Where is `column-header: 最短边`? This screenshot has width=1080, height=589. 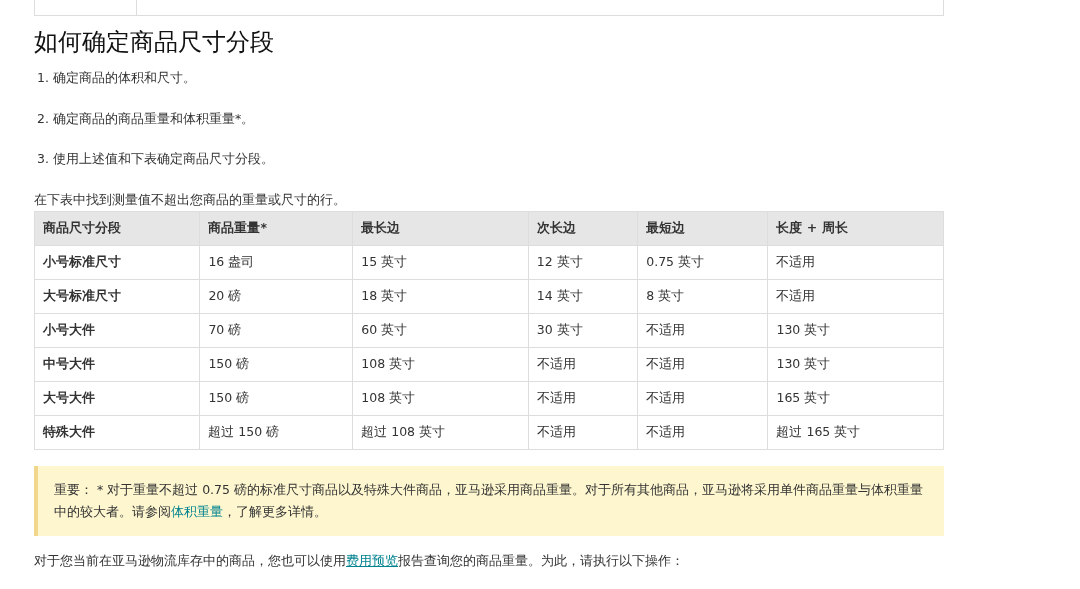
column-header: 最短边 is located at coordinates (702, 228).